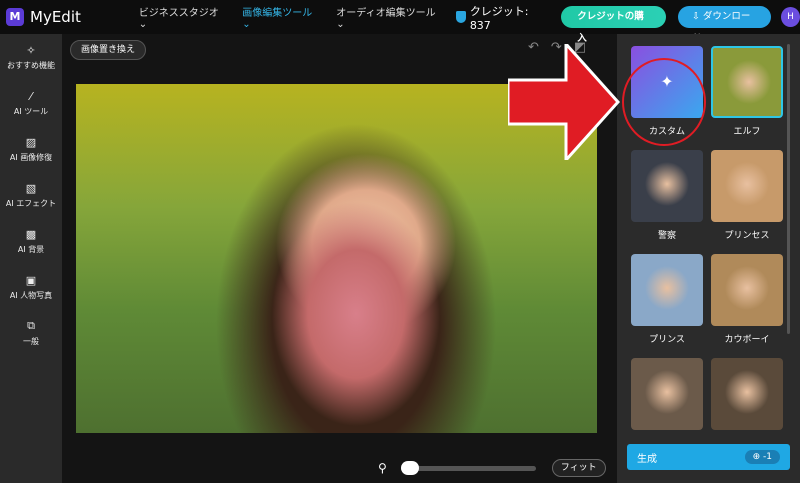 This screenshot has height=483, width=800. Describe the element at coordinates (667, 340) in the screenshot. I see `style-label: プリンス` at that location.